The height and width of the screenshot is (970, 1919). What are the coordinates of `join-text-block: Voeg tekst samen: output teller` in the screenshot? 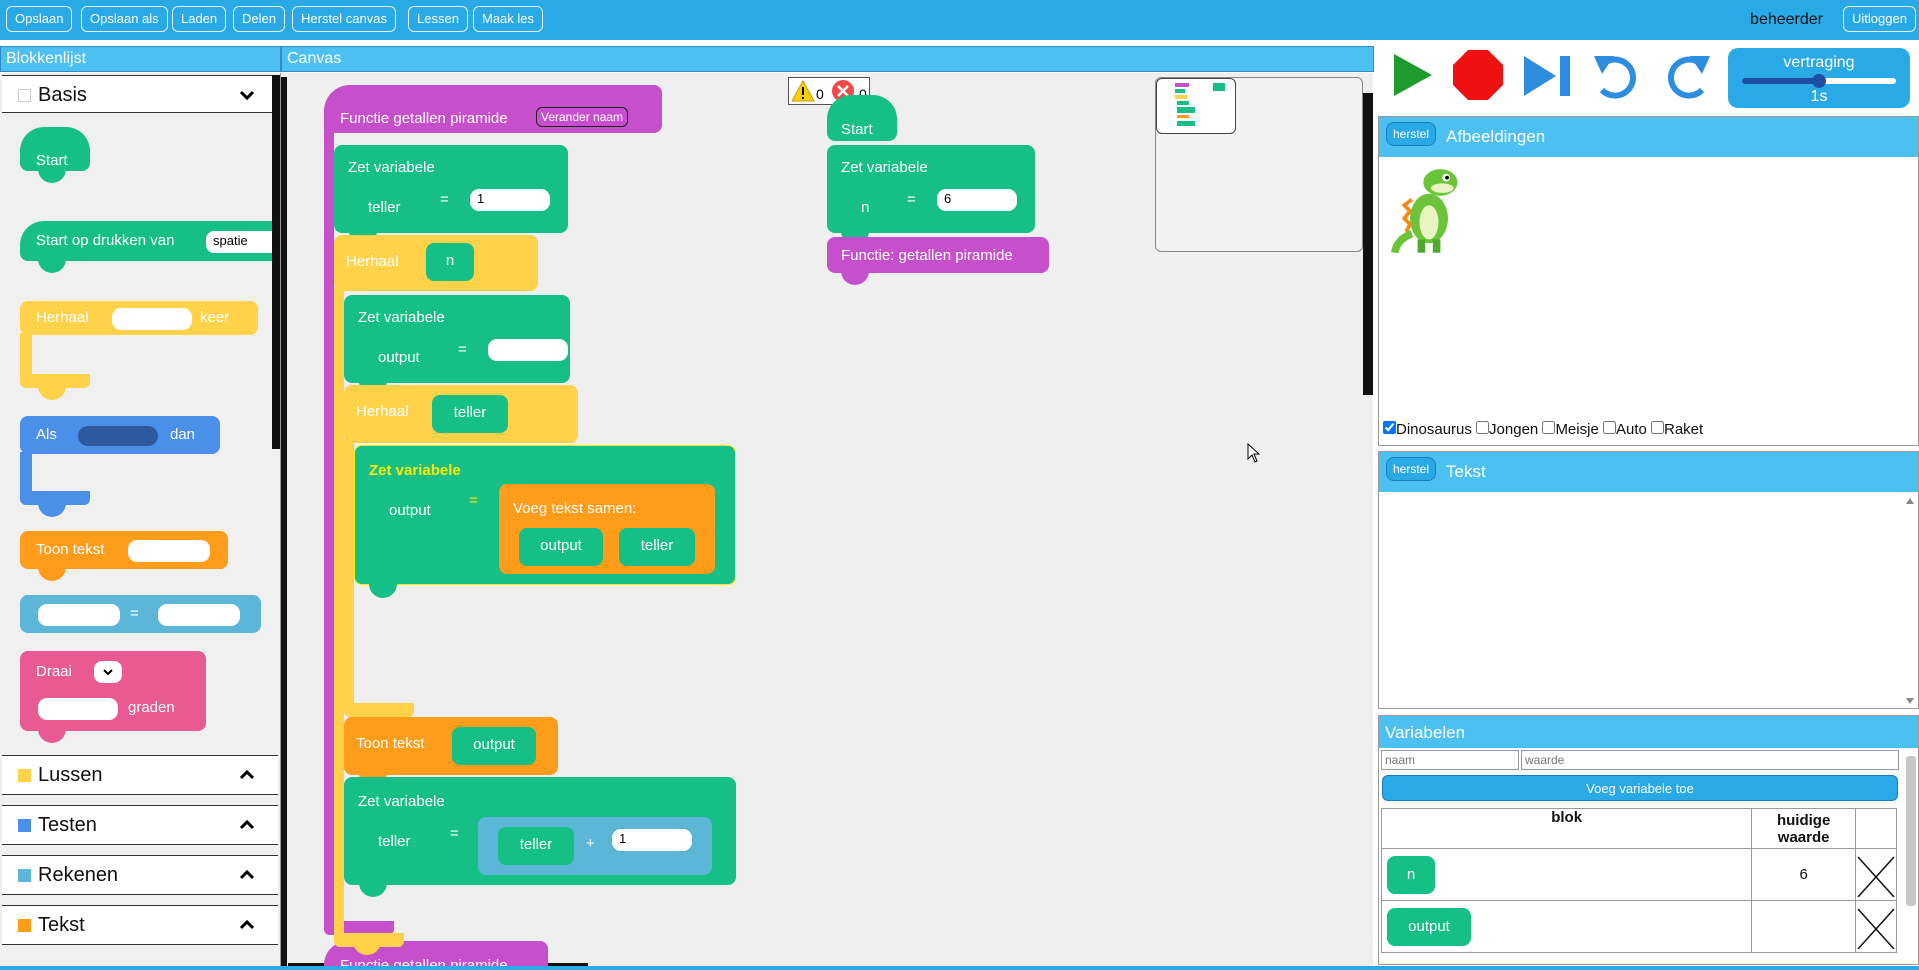 It's located at (607, 529).